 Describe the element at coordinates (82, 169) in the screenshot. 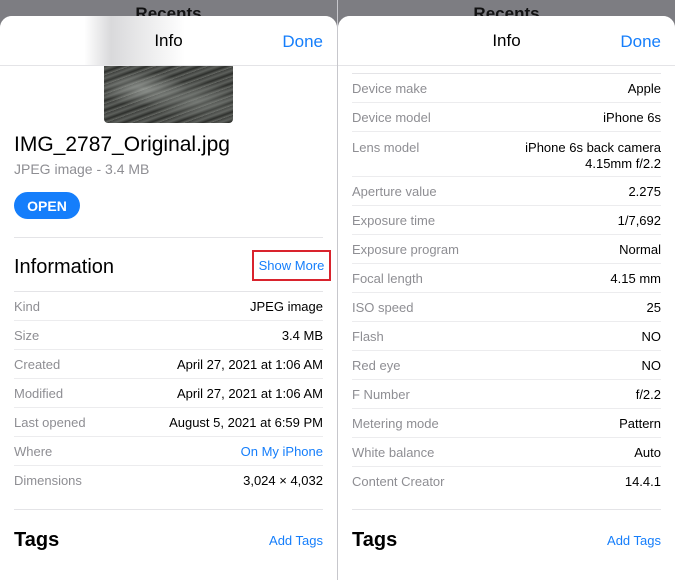

I see `file-type-size: JPEG image - 3.4 MB` at that location.